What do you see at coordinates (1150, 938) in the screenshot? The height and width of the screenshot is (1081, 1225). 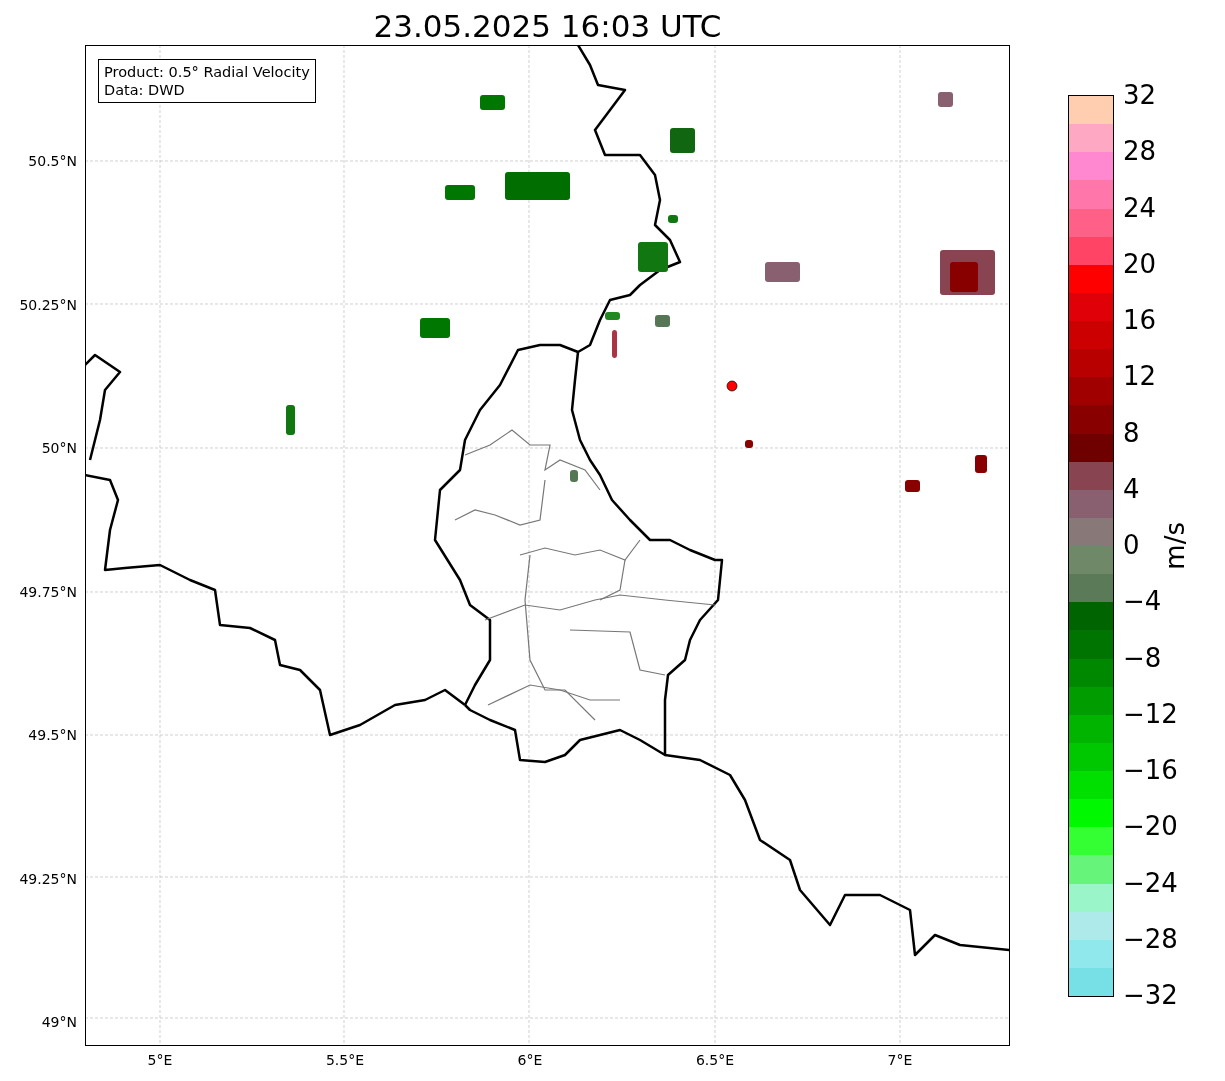 I see `colorbar-tick-label: −28` at bounding box center [1150, 938].